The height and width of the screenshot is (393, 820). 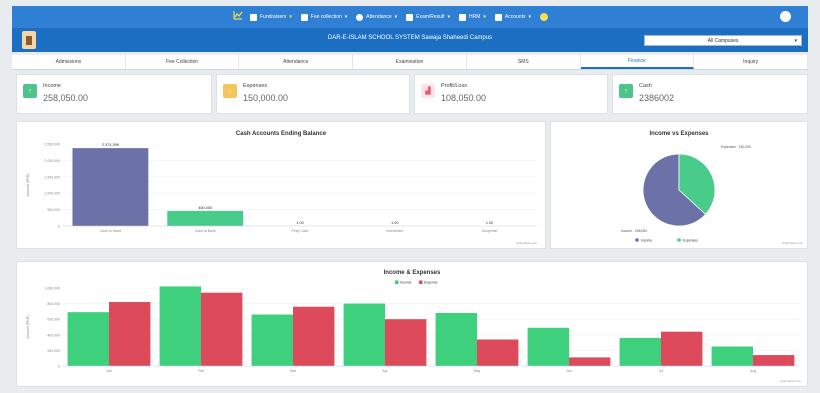 What do you see at coordinates (110, 145) in the screenshot?
I see `data-label: 2,374,396` at bounding box center [110, 145].